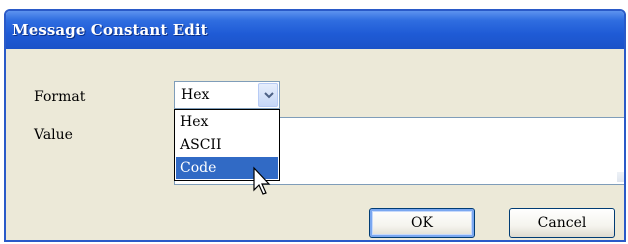 This screenshot has width=628, height=244. What do you see at coordinates (620, 177) in the screenshot?
I see `scrollbar-grip` at bounding box center [620, 177].